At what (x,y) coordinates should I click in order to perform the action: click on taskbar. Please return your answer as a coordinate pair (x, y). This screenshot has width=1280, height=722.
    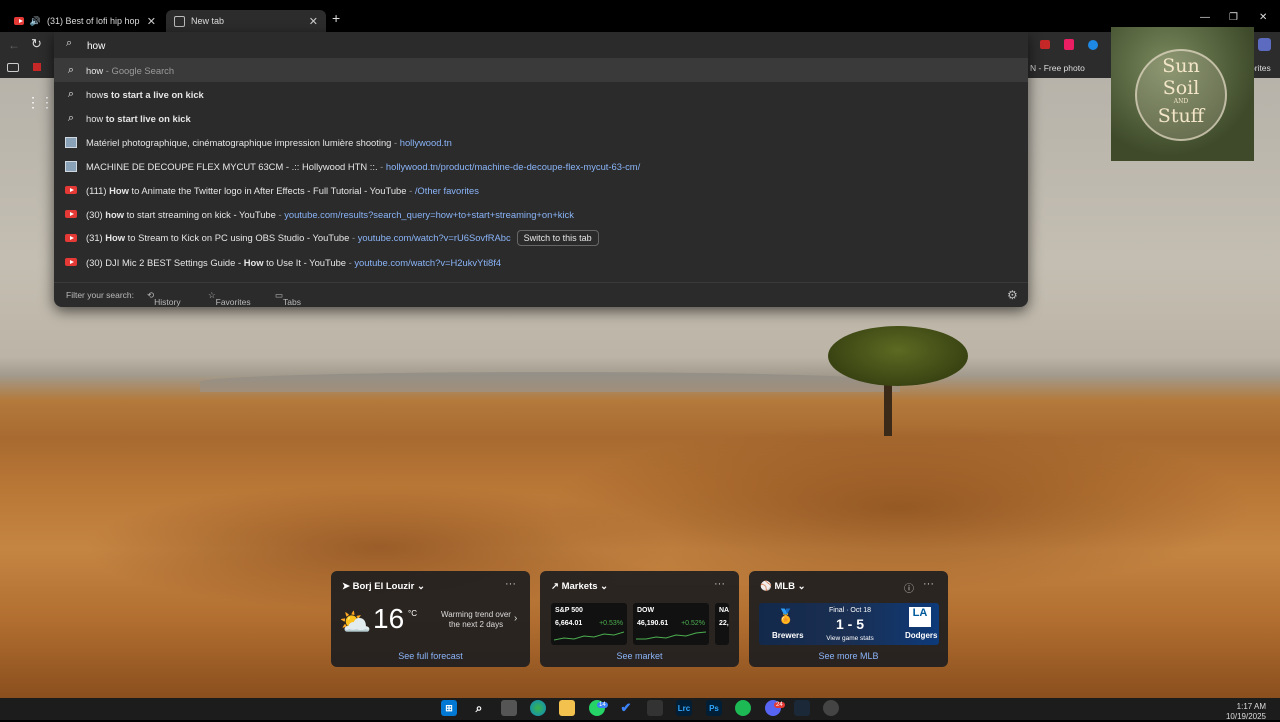
    Looking at the image, I should click on (640, 709).